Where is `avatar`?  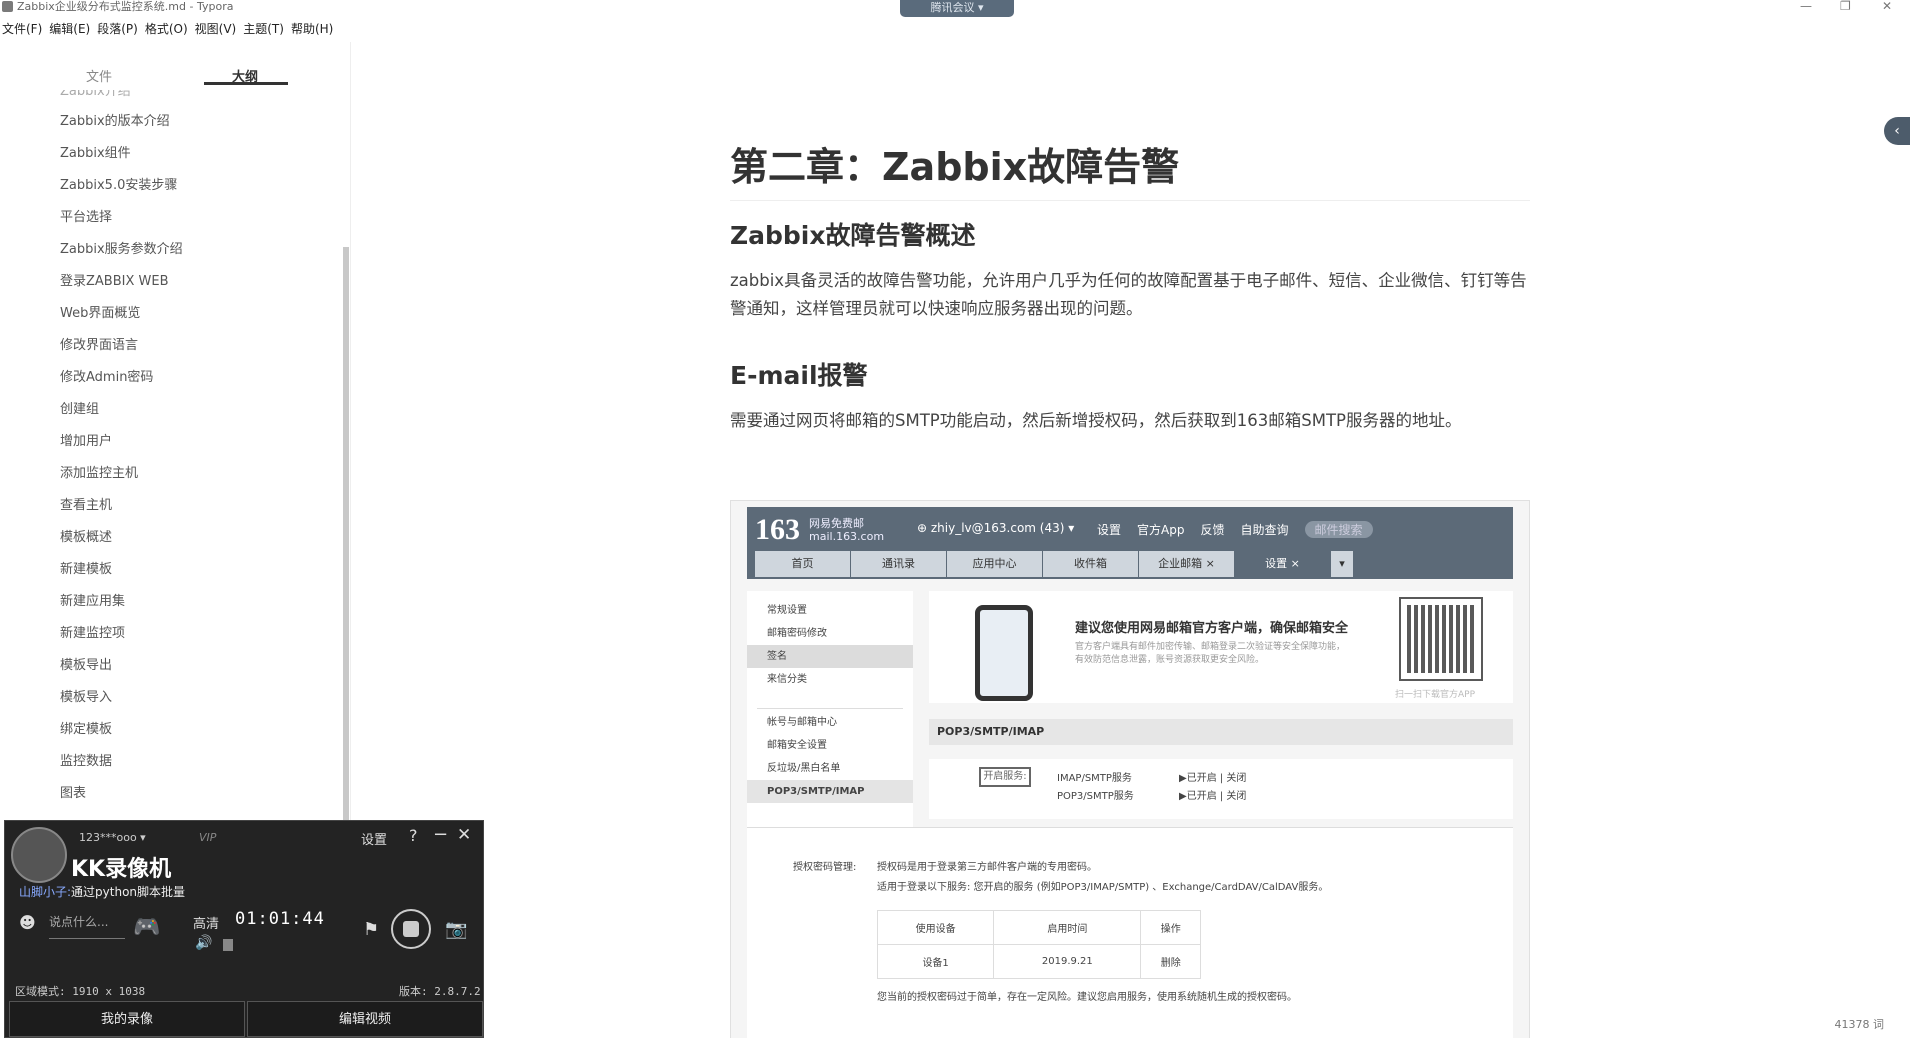
avatar is located at coordinates (39, 855).